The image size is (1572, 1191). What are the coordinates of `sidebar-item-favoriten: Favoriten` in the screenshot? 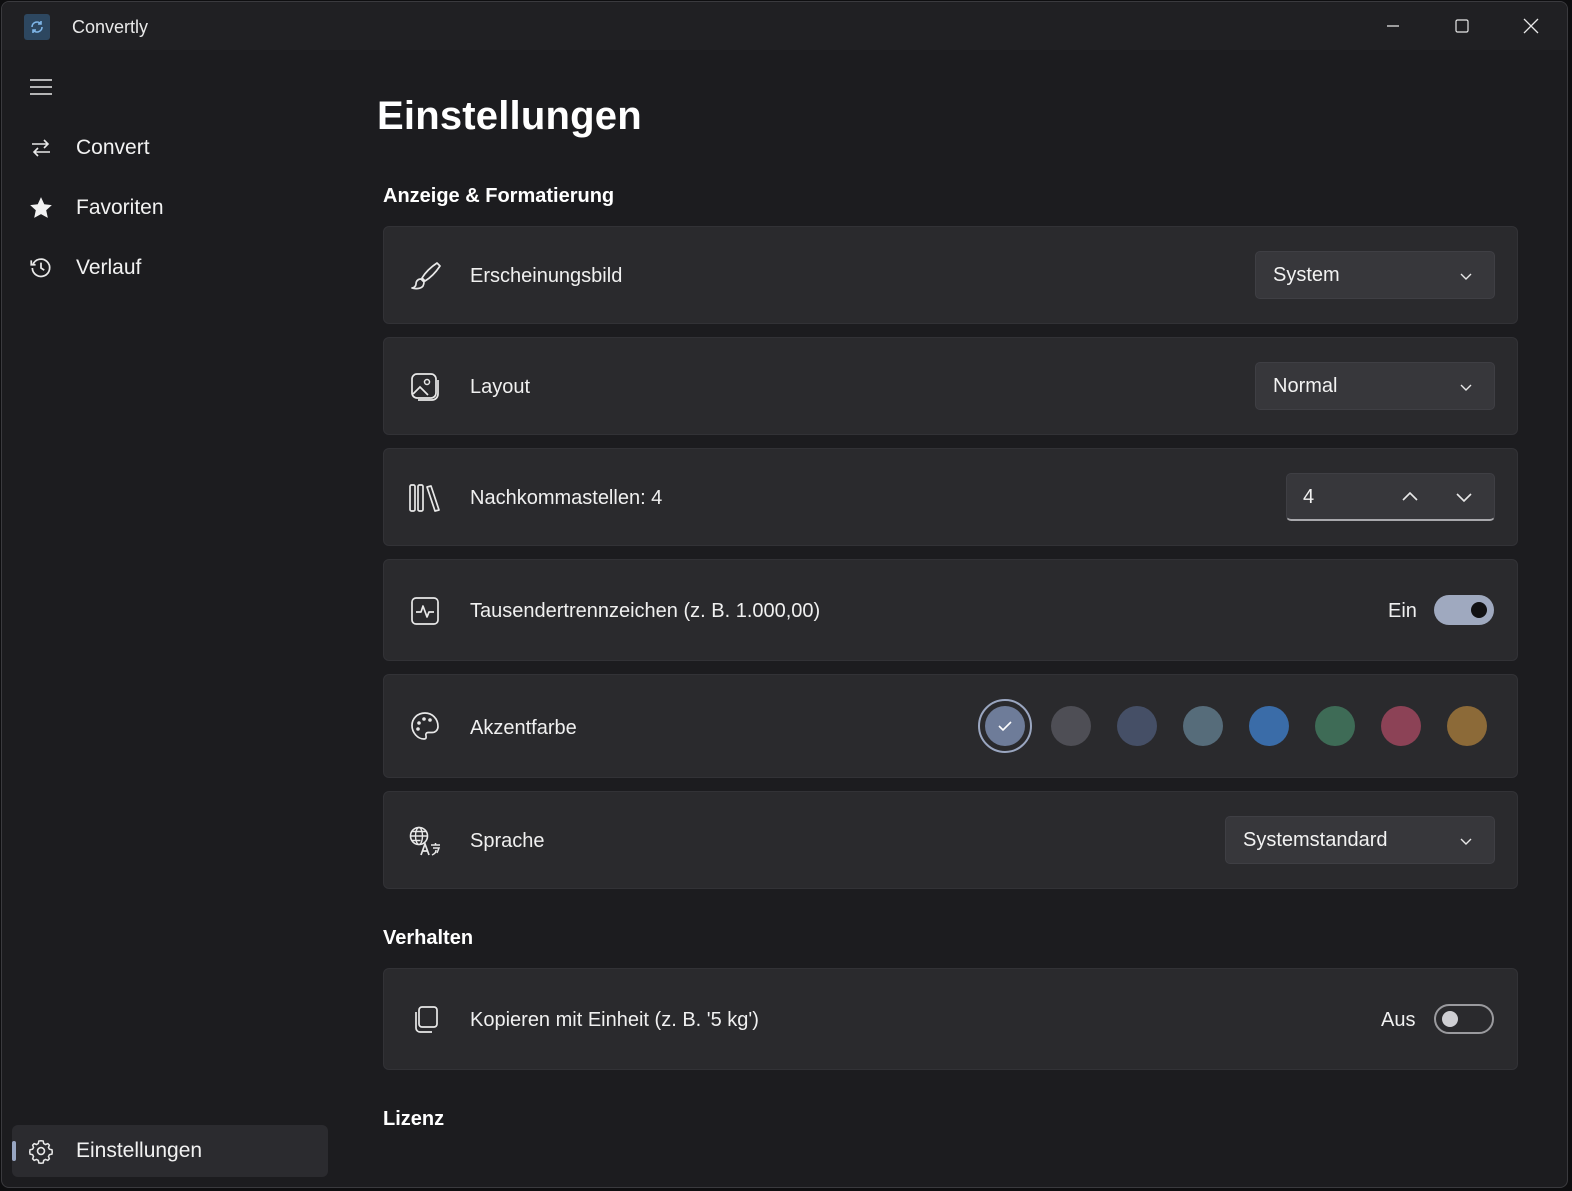 It's located at (170, 208).